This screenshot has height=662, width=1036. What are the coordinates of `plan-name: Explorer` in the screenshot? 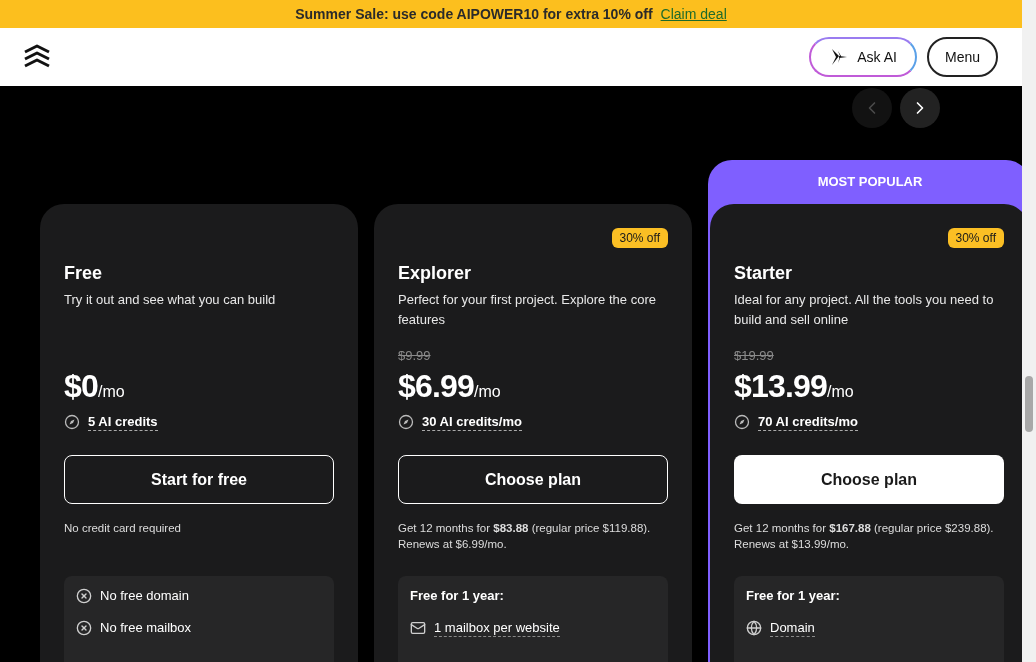 It's located at (435, 273).